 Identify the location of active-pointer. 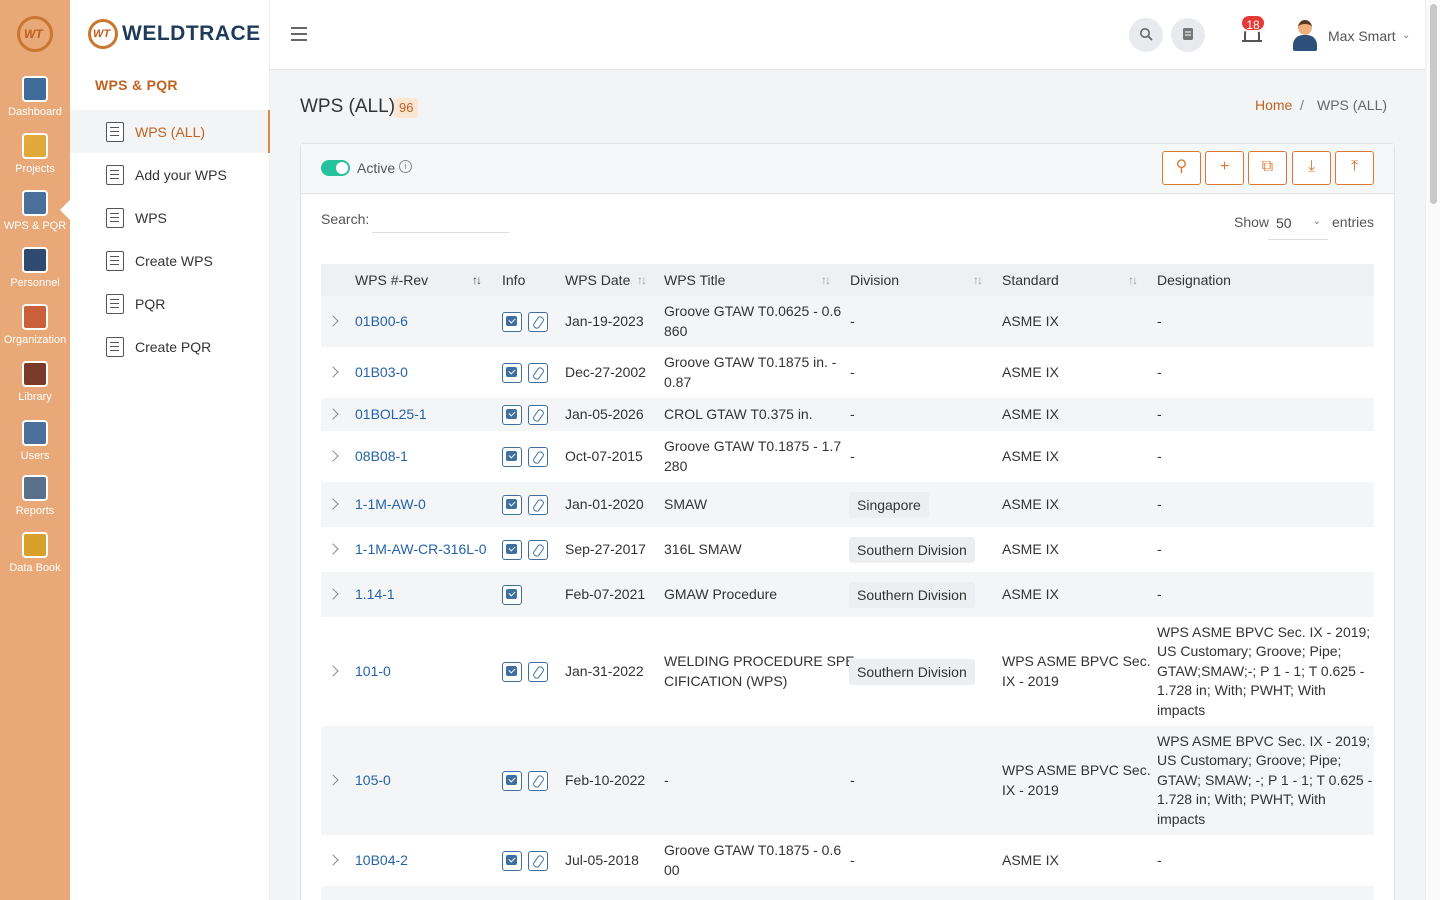
(65, 210).